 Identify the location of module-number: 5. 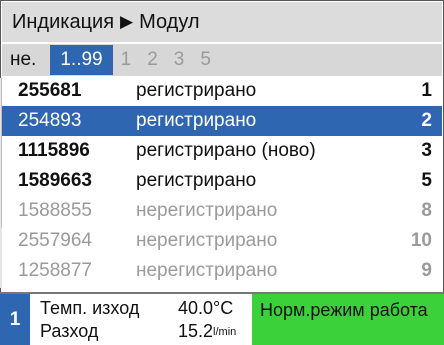
(426, 180).